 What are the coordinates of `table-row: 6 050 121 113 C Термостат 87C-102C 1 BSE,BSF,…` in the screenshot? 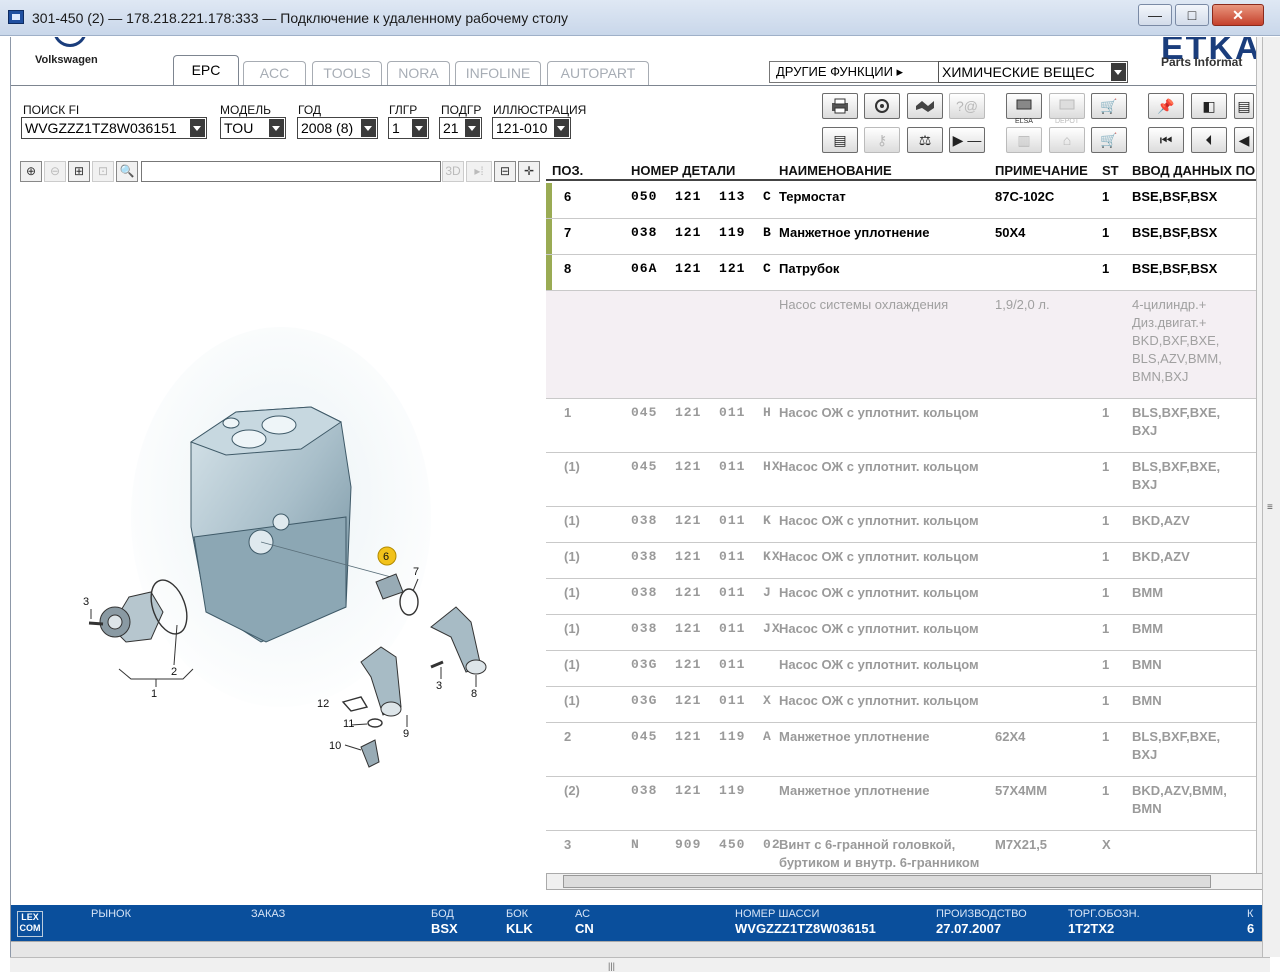 It's located at (906, 201).